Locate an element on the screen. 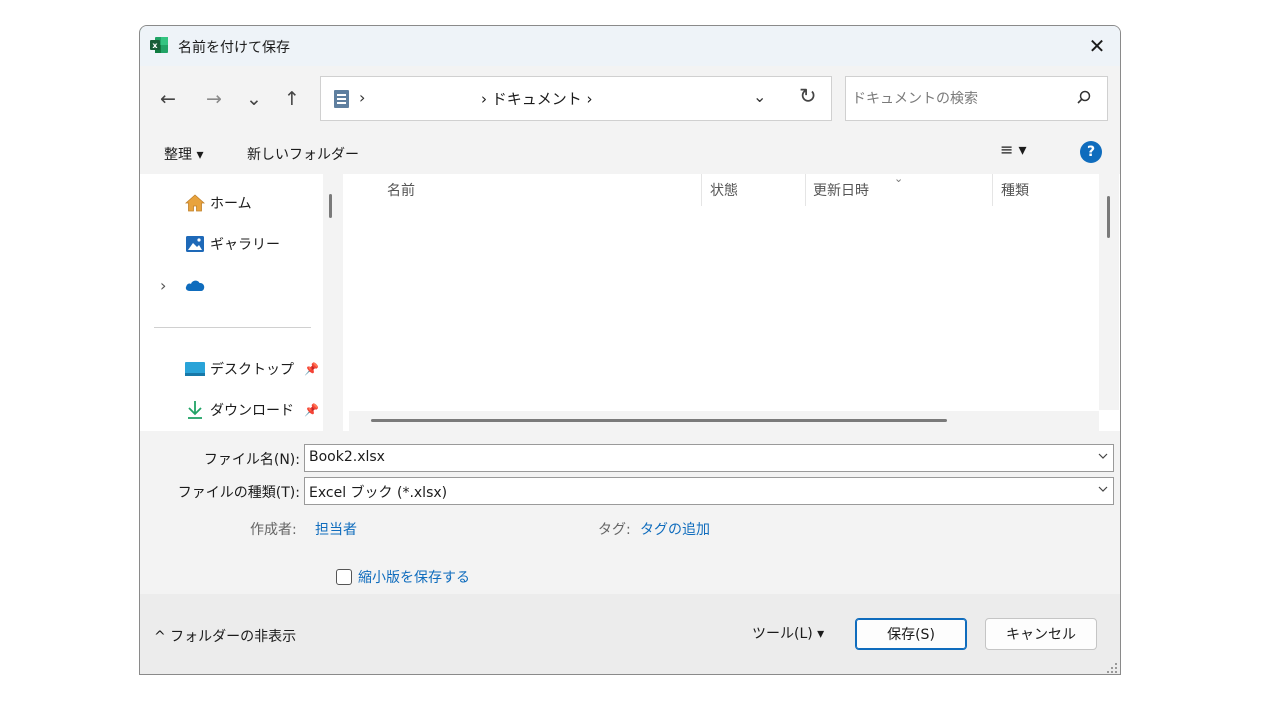 The image size is (1261, 701). vertical-scrollbar is located at coordinates (1109, 292).